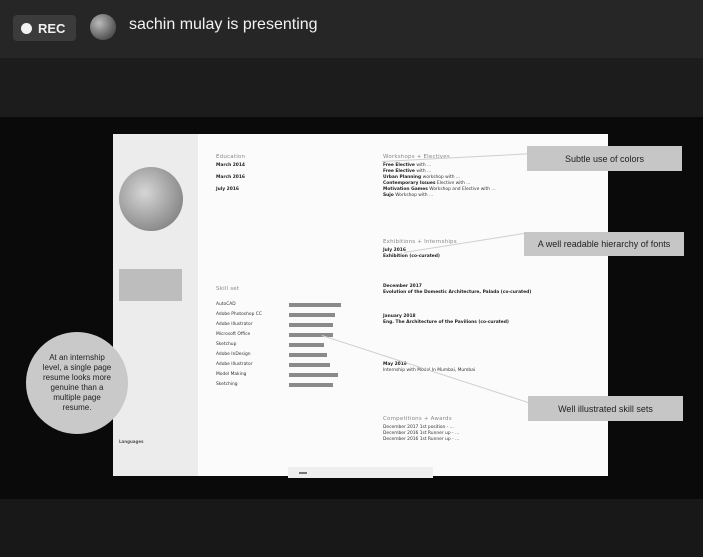  I want to click on edu-date: July 2016, so click(227, 189).